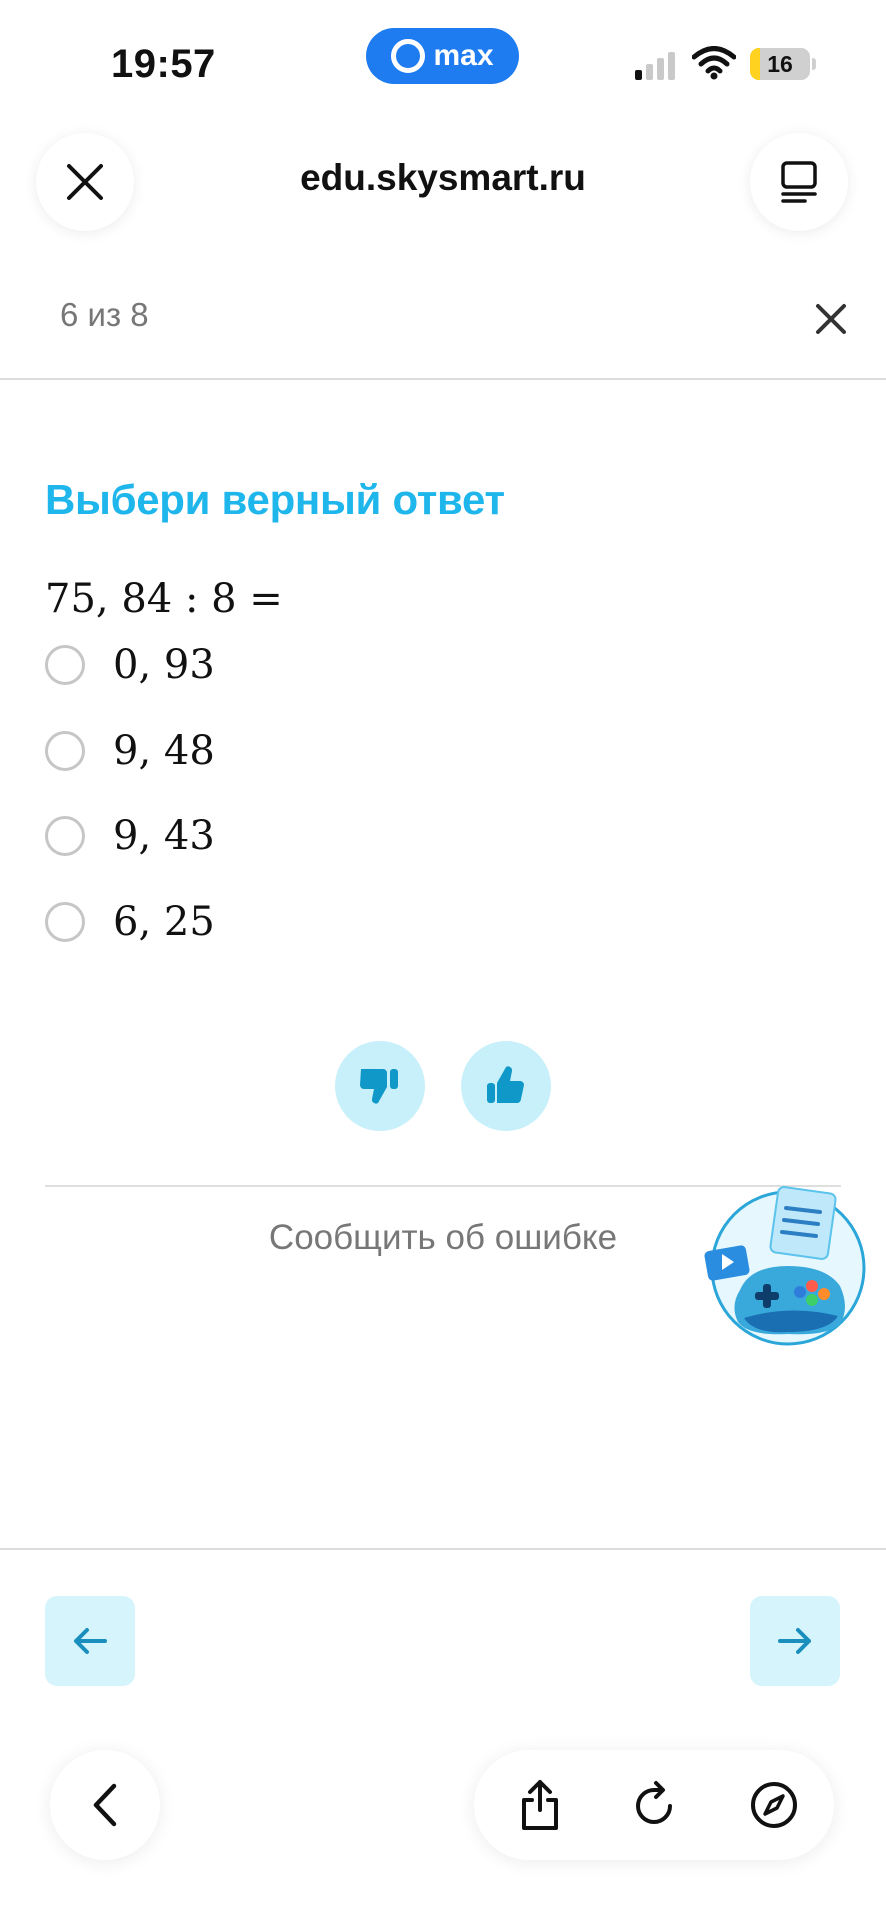  I want to click on chat-bubble-icon, so click(408, 56).